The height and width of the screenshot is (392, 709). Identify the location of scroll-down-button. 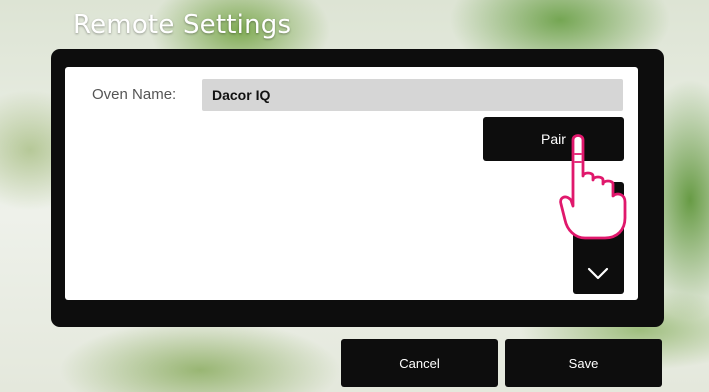
(598, 238).